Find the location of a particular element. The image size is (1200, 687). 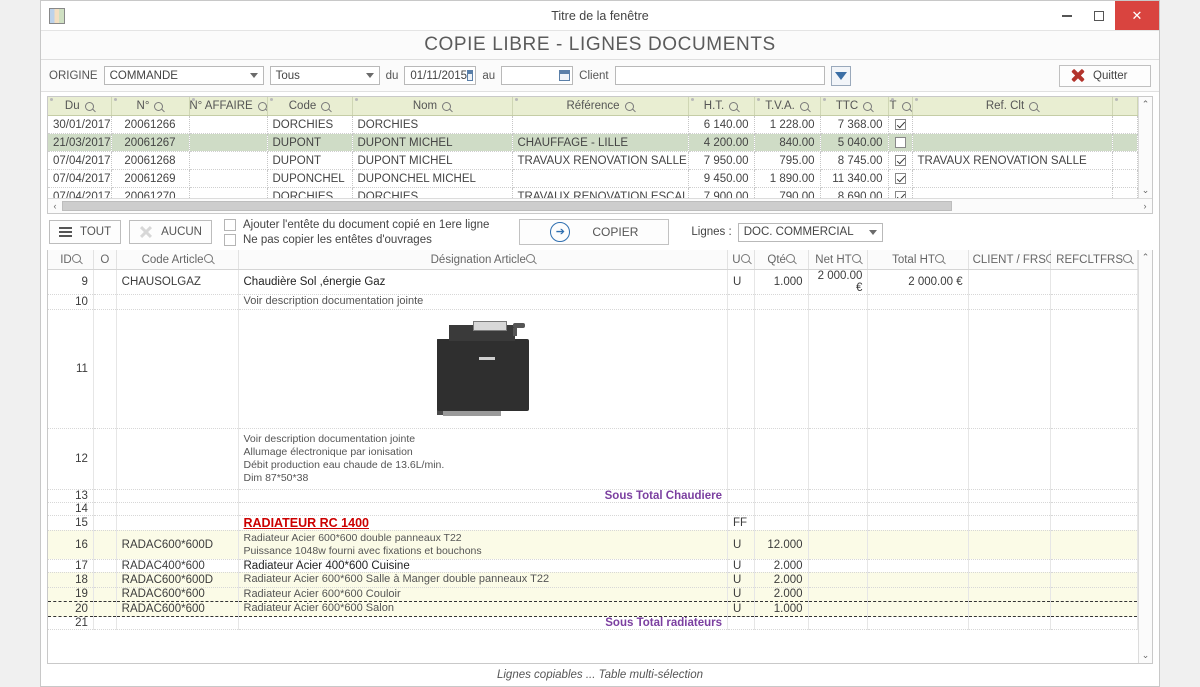

select-none-button: AUCUN is located at coordinates (170, 232).